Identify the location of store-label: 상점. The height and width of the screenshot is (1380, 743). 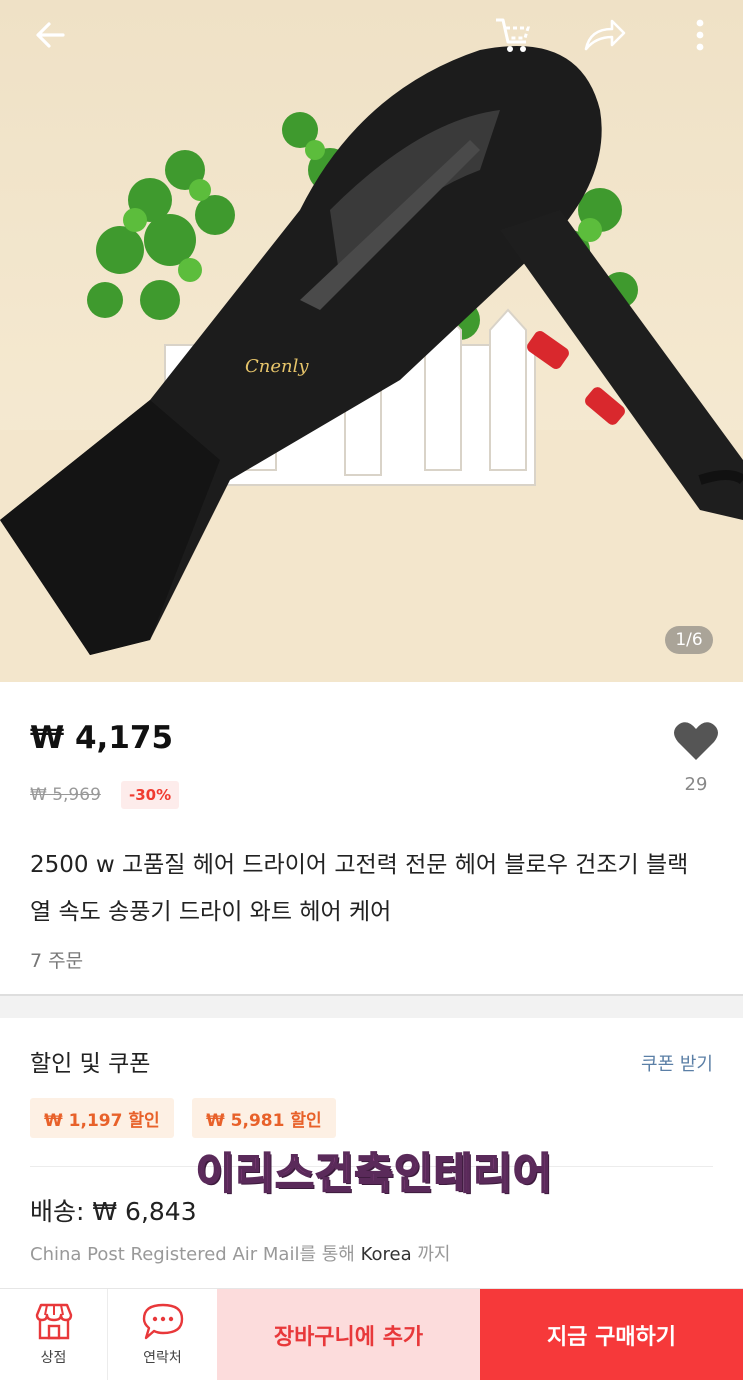
(53, 1358).